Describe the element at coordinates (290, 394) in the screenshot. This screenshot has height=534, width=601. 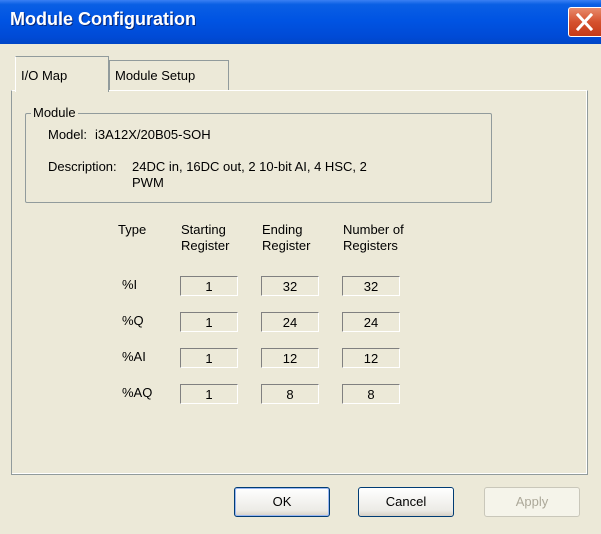
I see `end-register-field: 8` at that location.